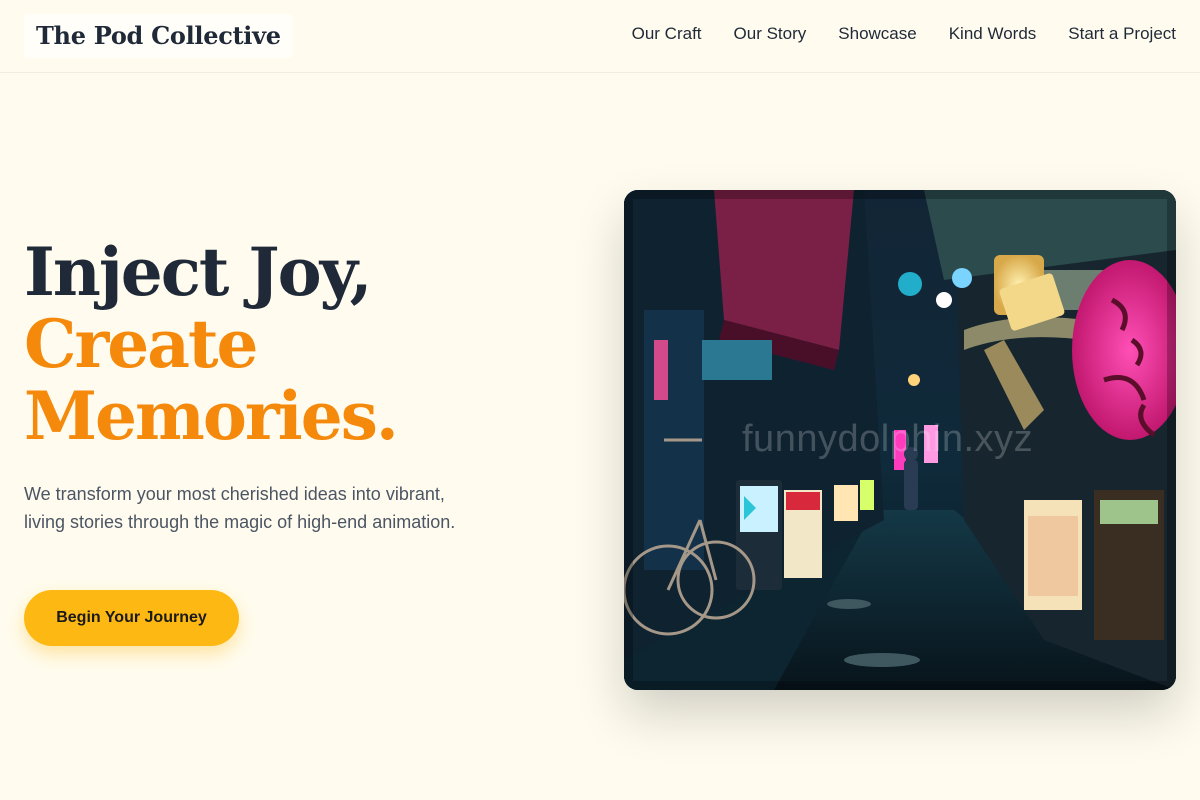  Describe the element at coordinates (211, 416) in the screenshot. I see `headline-line-3: Memories.` at that location.